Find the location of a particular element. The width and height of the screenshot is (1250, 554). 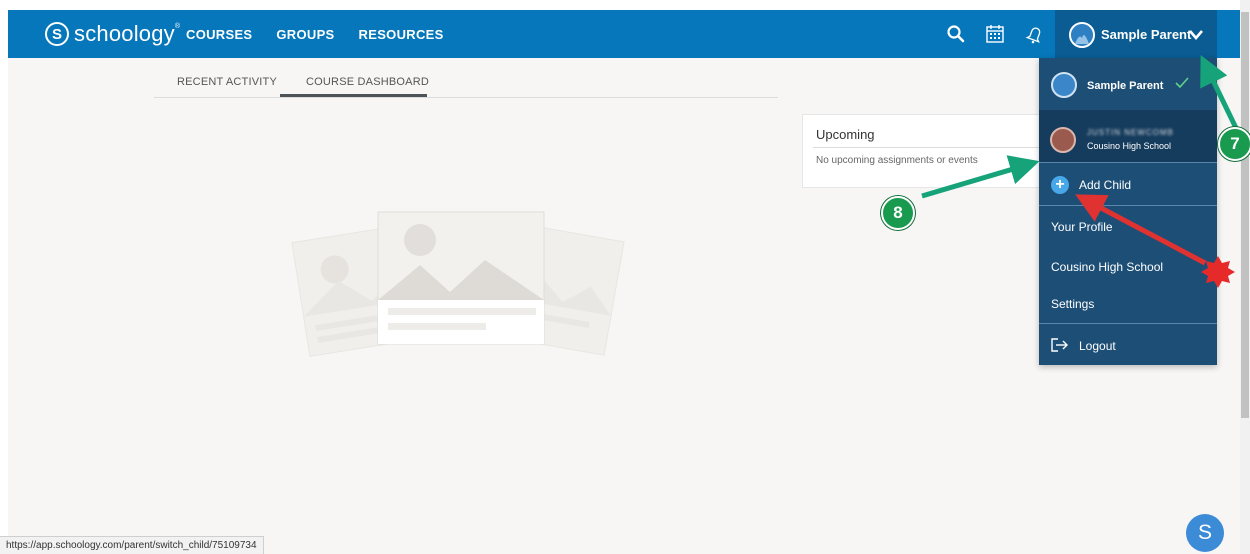

annotation-badge-8: 8 is located at coordinates (898, 213).